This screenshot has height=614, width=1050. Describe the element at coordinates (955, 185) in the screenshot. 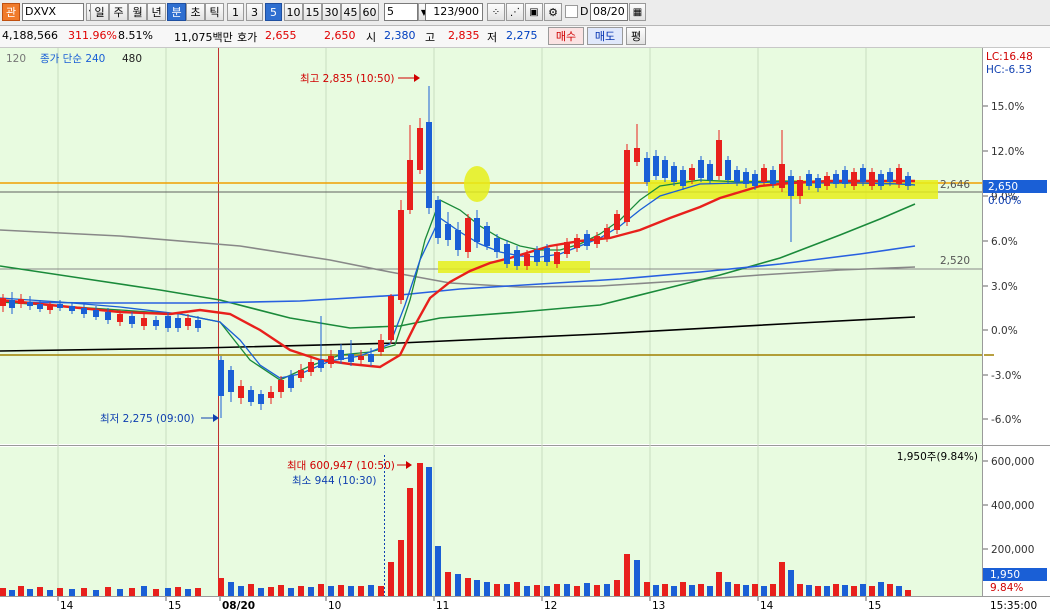

I see `level-2646-label: 2,646` at that location.